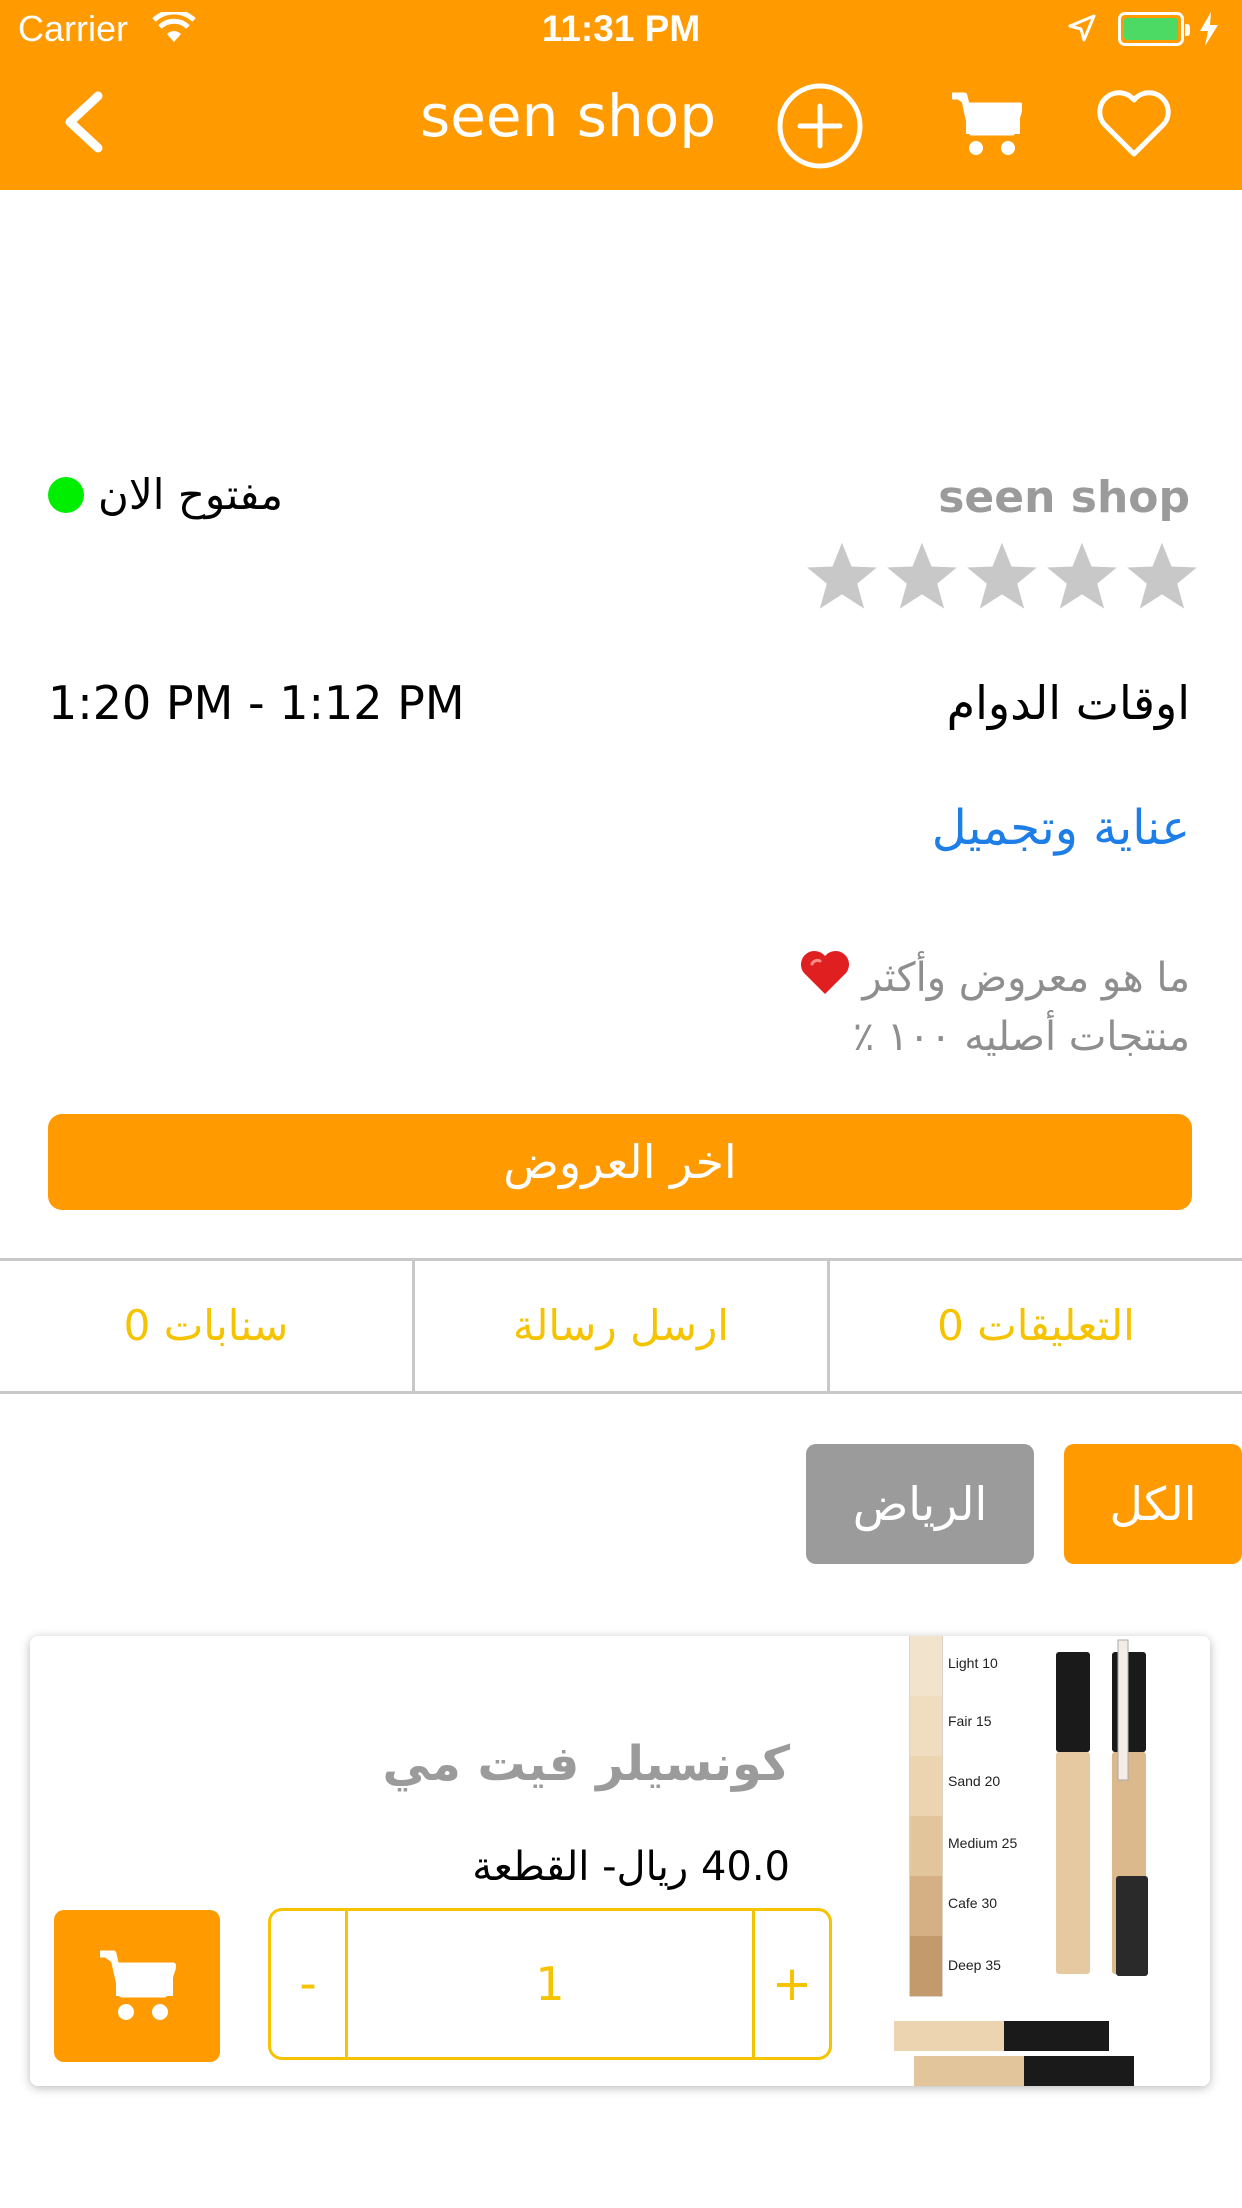 This screenshot has height=2208, width=1242. I want to click on filter-chip-all: الكل, so click(1153, 1504).